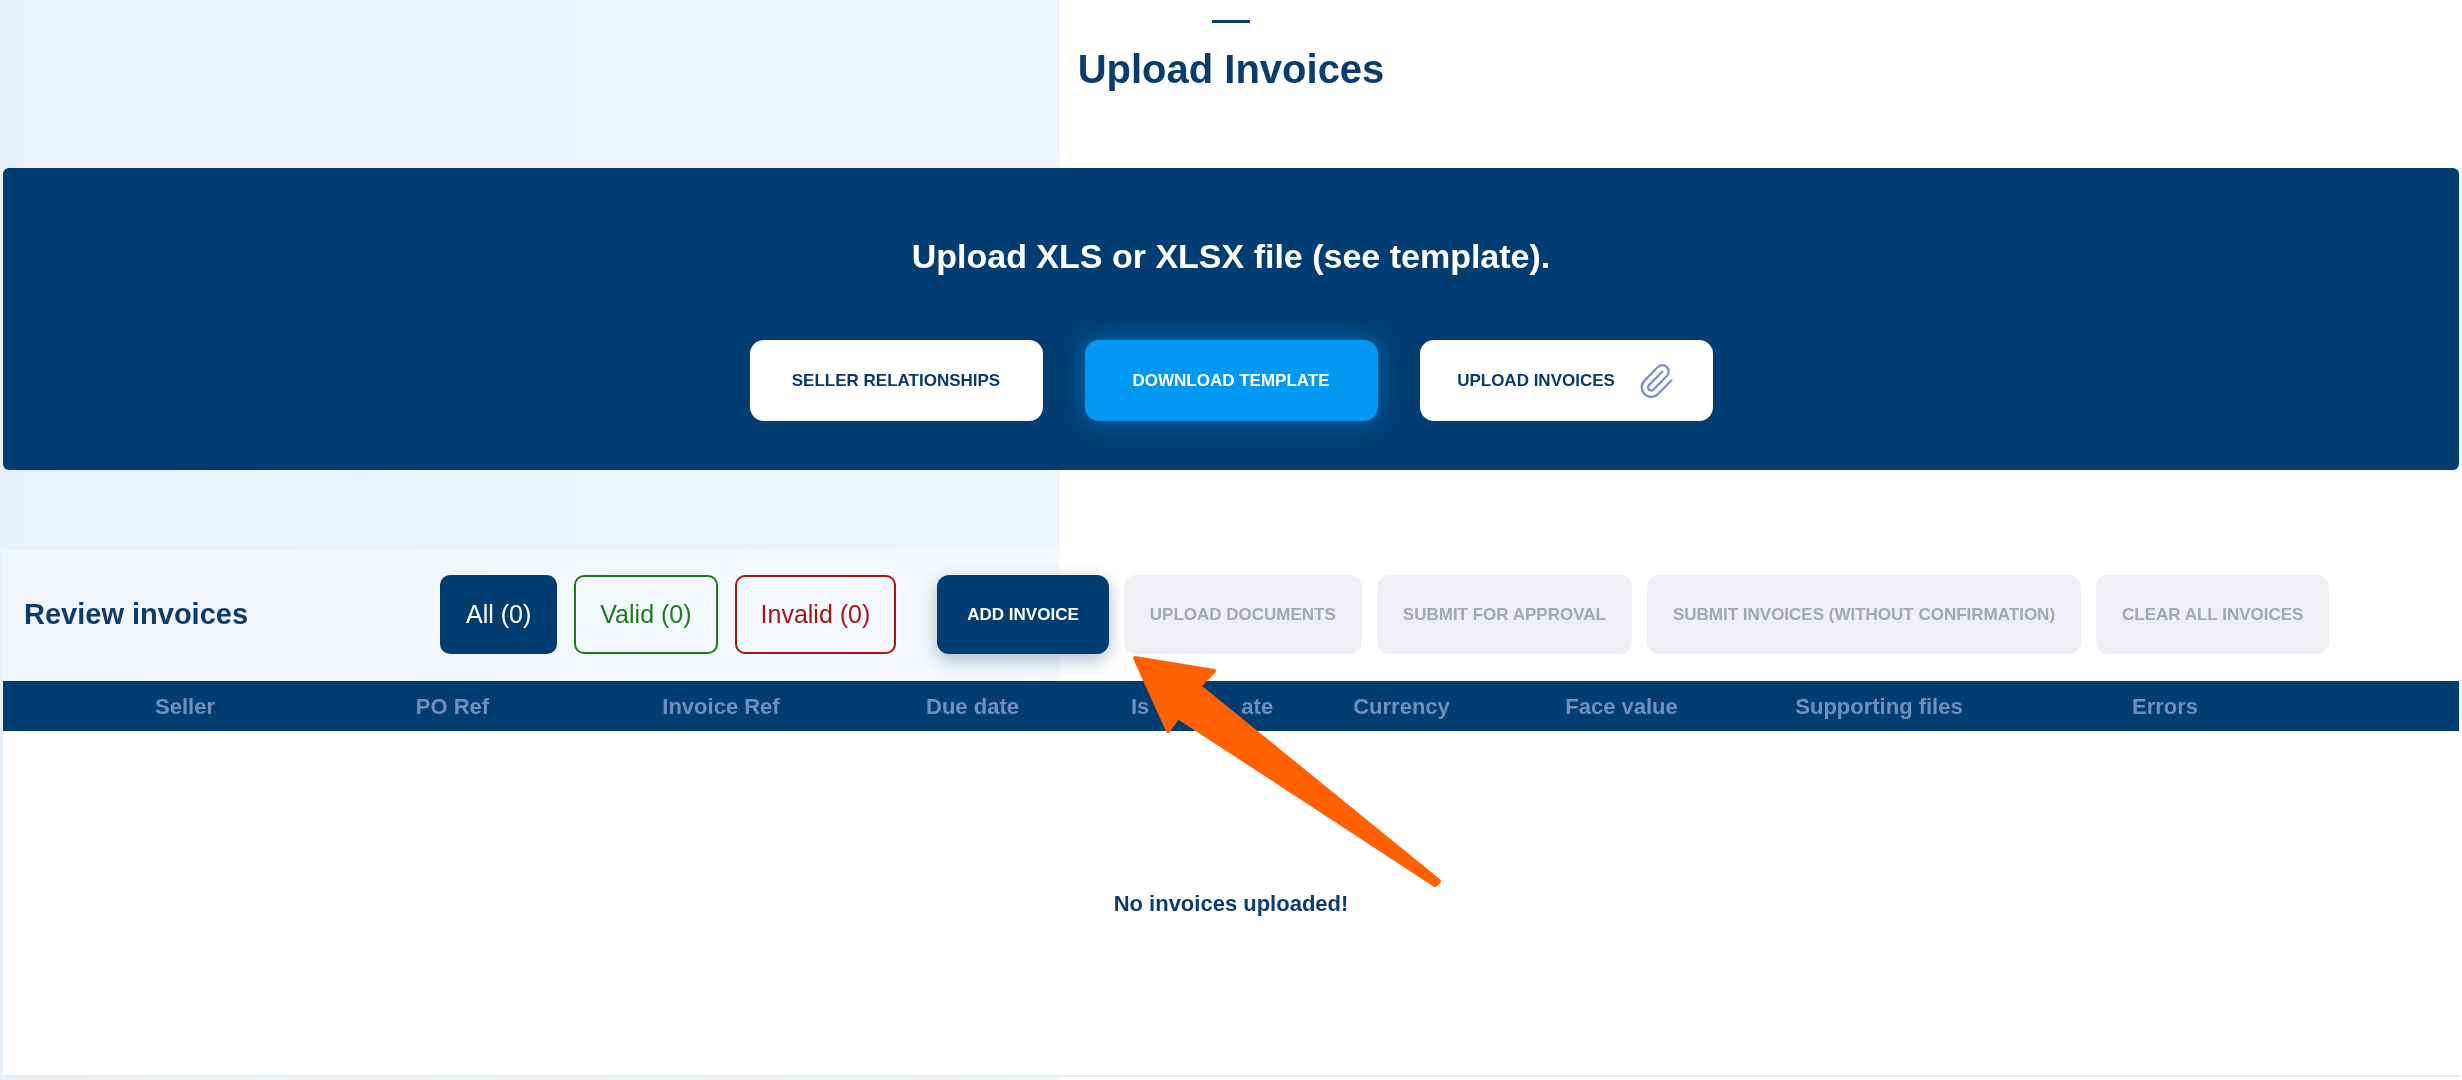 The width and height of the screenshot is (2462, 1080). Describe the element at coordinates (1231, 903) in the screenshot. I see `empty-message: No invoices uploaded!` at that location.